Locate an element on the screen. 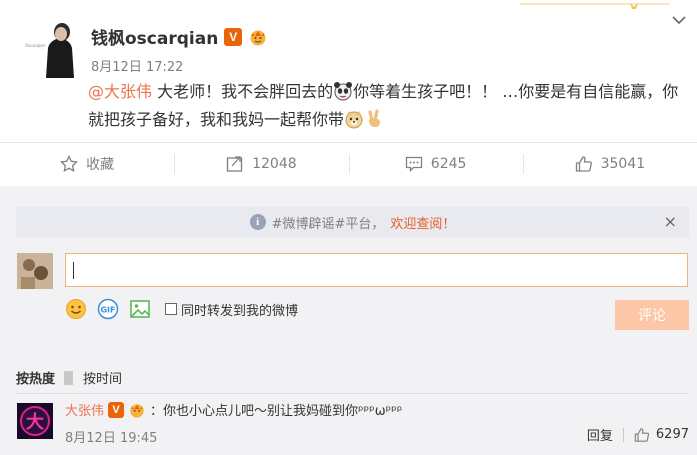 The width and height of the screenshot is (697, 455). comment-action-divider is located at coordinates (623, 434).